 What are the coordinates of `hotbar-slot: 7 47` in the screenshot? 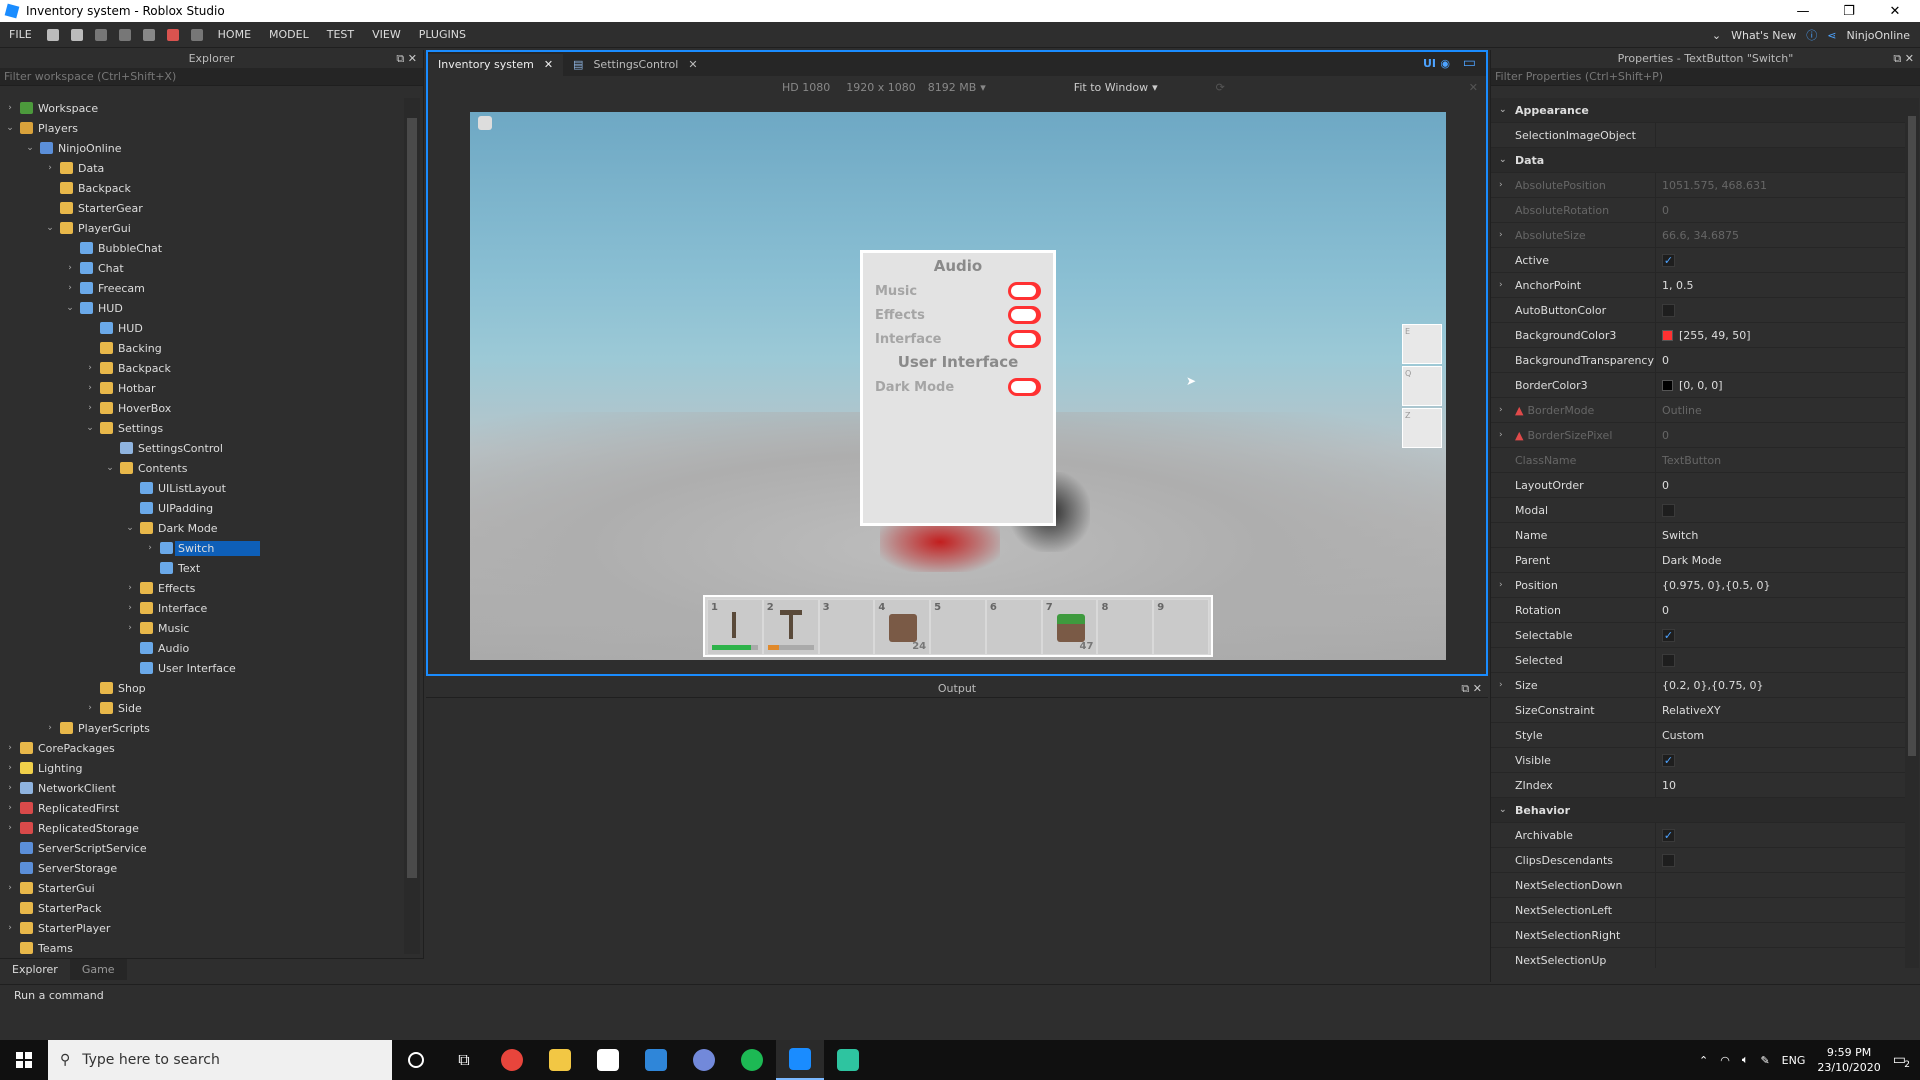 It's located at (1069, 627).